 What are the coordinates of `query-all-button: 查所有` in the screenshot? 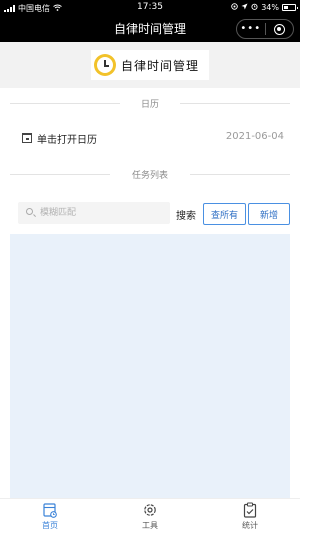 It's located at (224, 214).